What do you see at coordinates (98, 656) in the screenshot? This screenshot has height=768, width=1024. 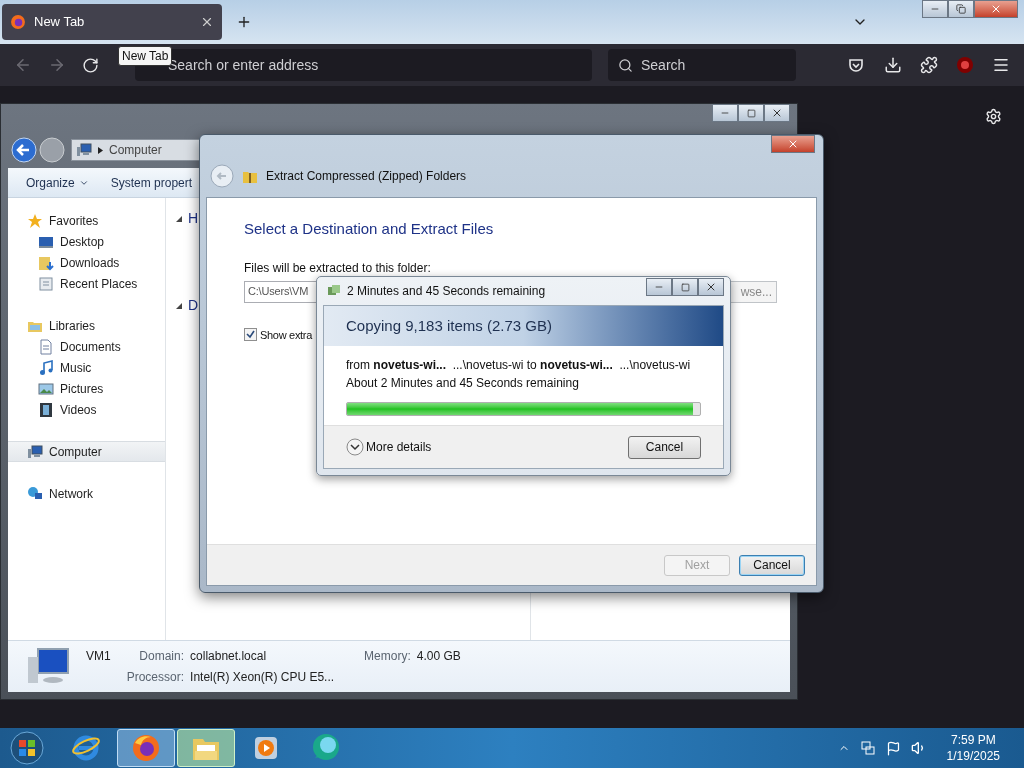 I see `computer-name: VM1` at bounding box center [98, 656].